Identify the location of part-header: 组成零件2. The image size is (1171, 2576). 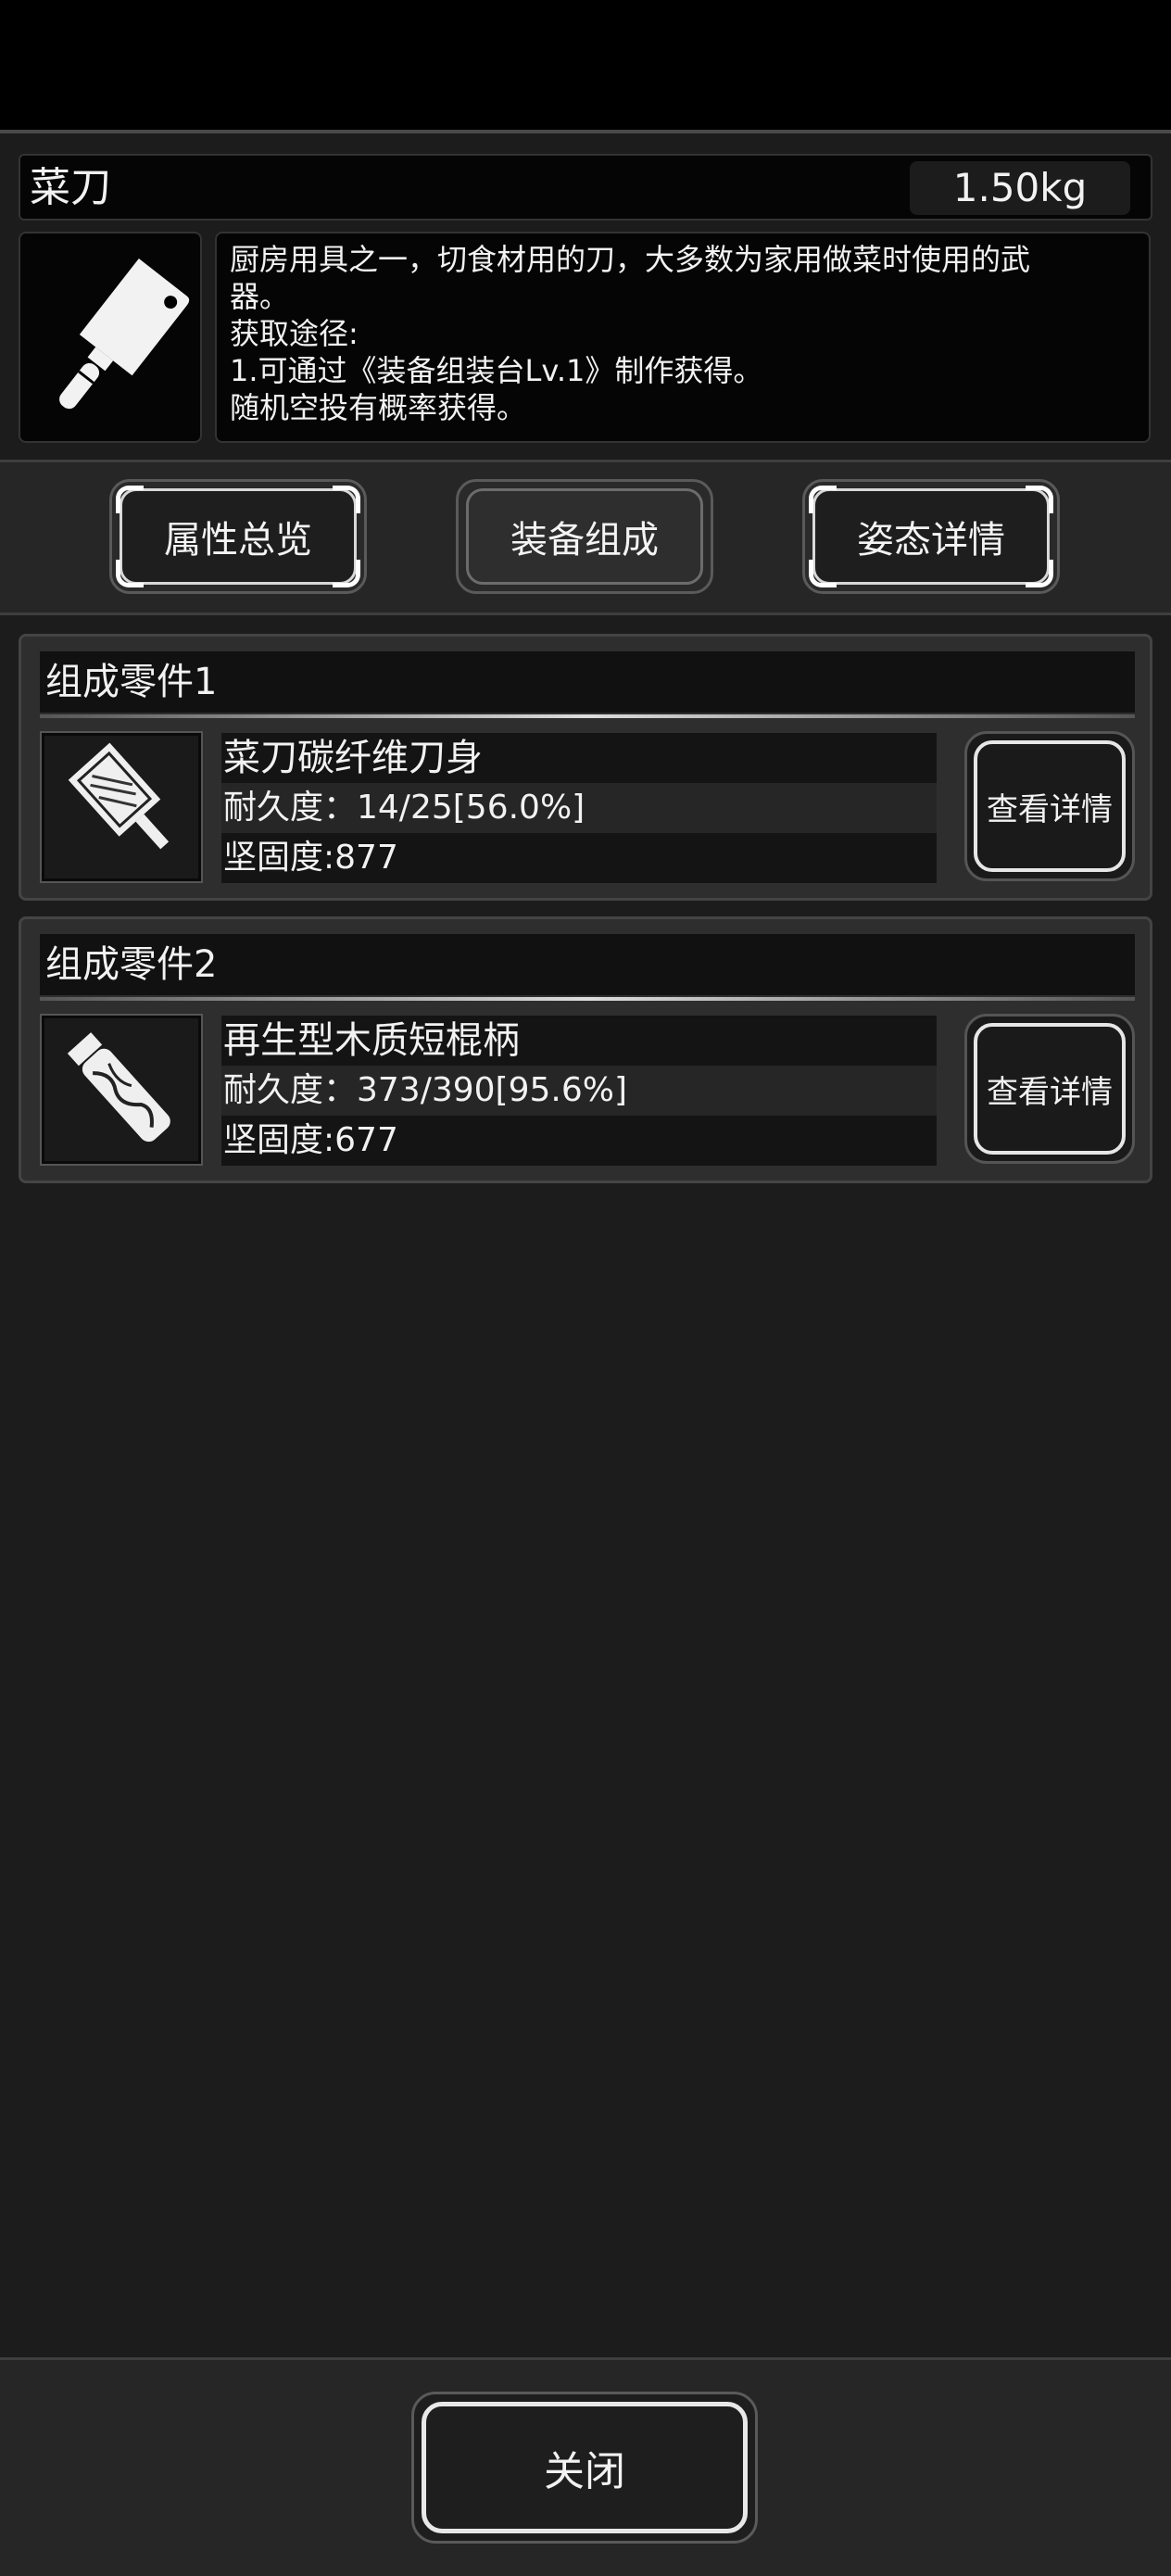
(588, 964).